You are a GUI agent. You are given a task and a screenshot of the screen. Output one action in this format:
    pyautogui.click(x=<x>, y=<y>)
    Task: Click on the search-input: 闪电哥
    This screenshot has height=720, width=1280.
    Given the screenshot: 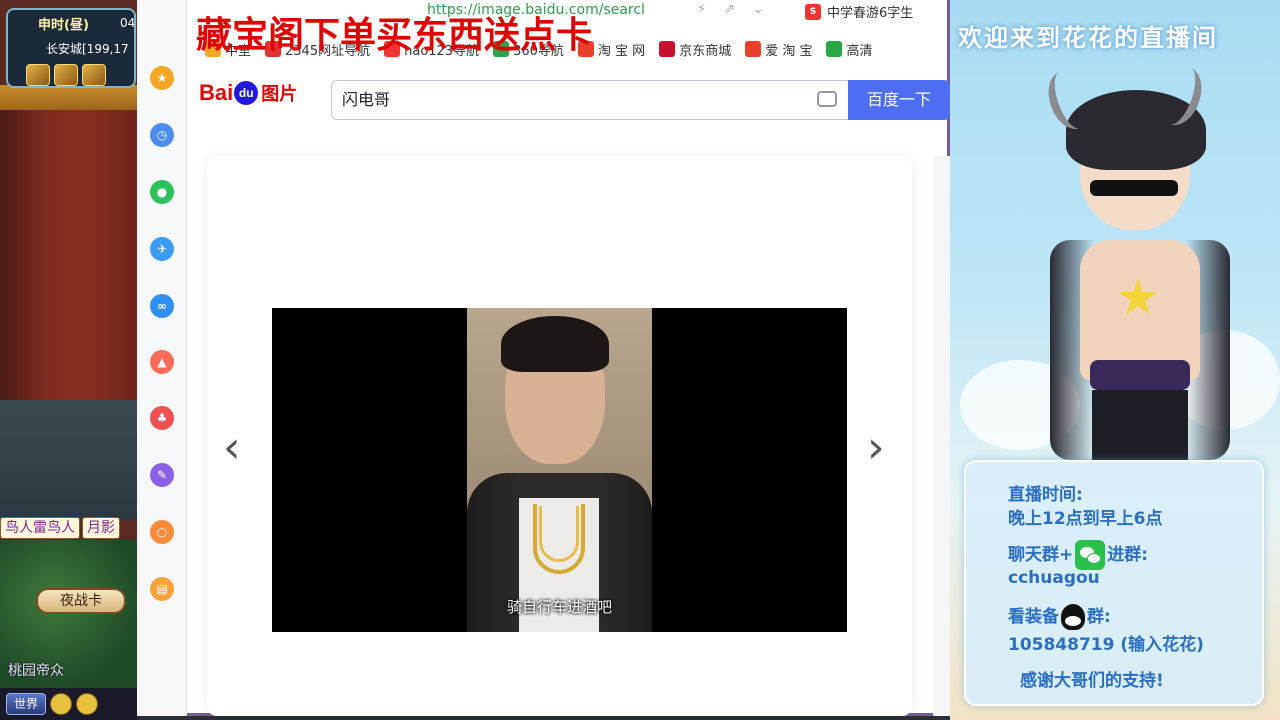 What is the action you would take?
    pyautogui.click(x=590, y=100)
    